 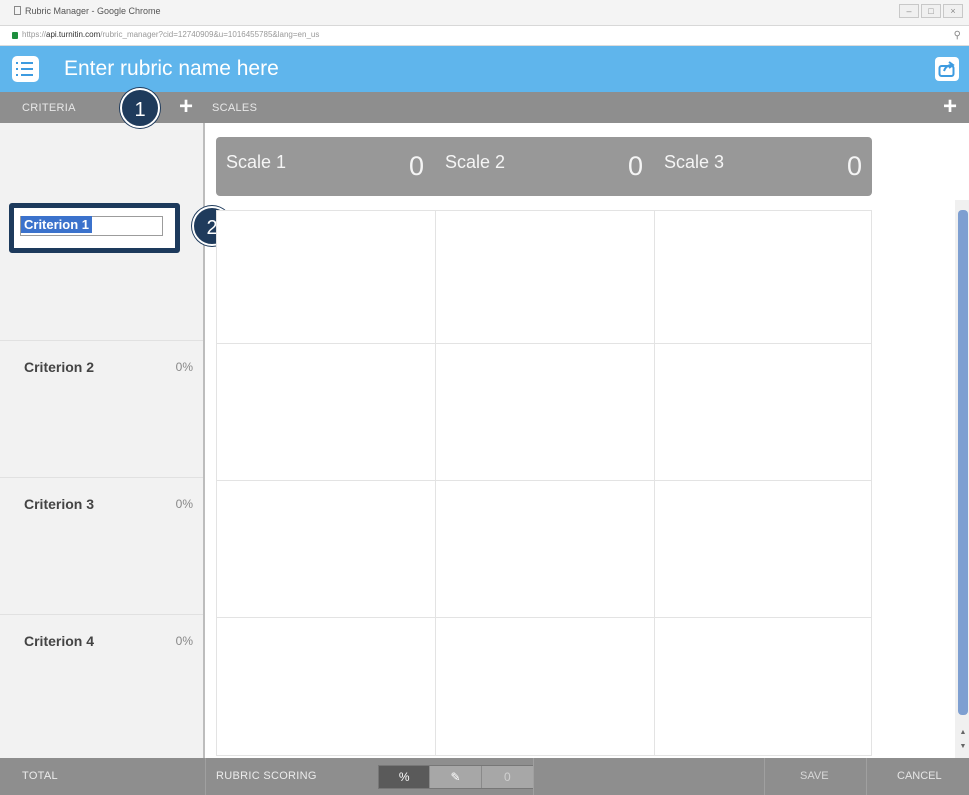 I want to click on scale-name: Scale 1, so click(x=256, y=162).